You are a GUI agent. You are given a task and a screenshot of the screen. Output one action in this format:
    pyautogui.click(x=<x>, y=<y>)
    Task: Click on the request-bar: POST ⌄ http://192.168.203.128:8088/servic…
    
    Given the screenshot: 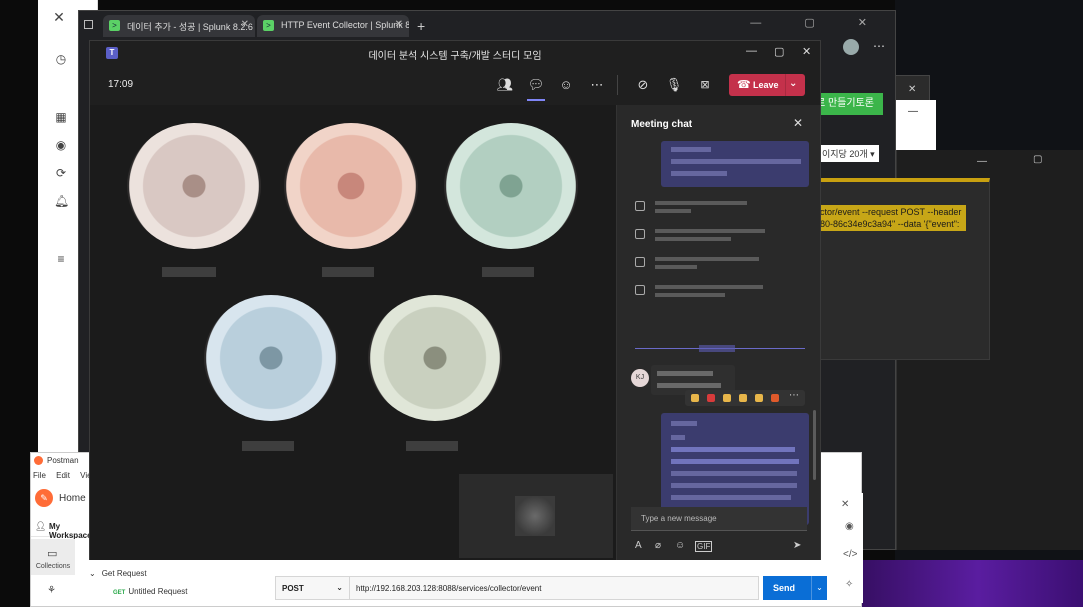 What is the action you would take?
    pyautogui.click(x=517, y=588)
    